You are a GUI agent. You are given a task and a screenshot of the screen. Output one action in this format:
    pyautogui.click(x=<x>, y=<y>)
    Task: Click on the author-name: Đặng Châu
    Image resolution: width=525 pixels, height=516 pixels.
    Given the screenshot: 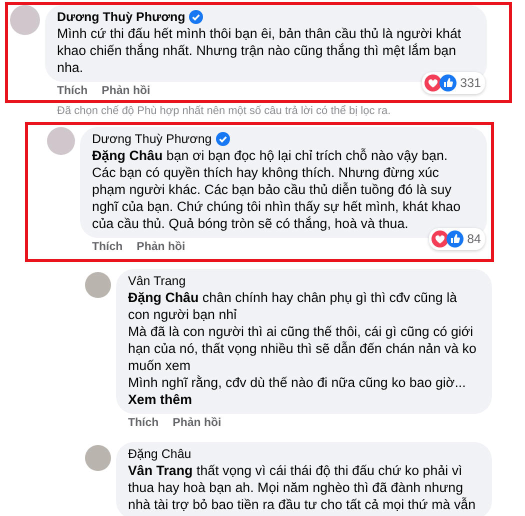 What is the action you would take?
    pyautogui.click(x=160, y=454)
    